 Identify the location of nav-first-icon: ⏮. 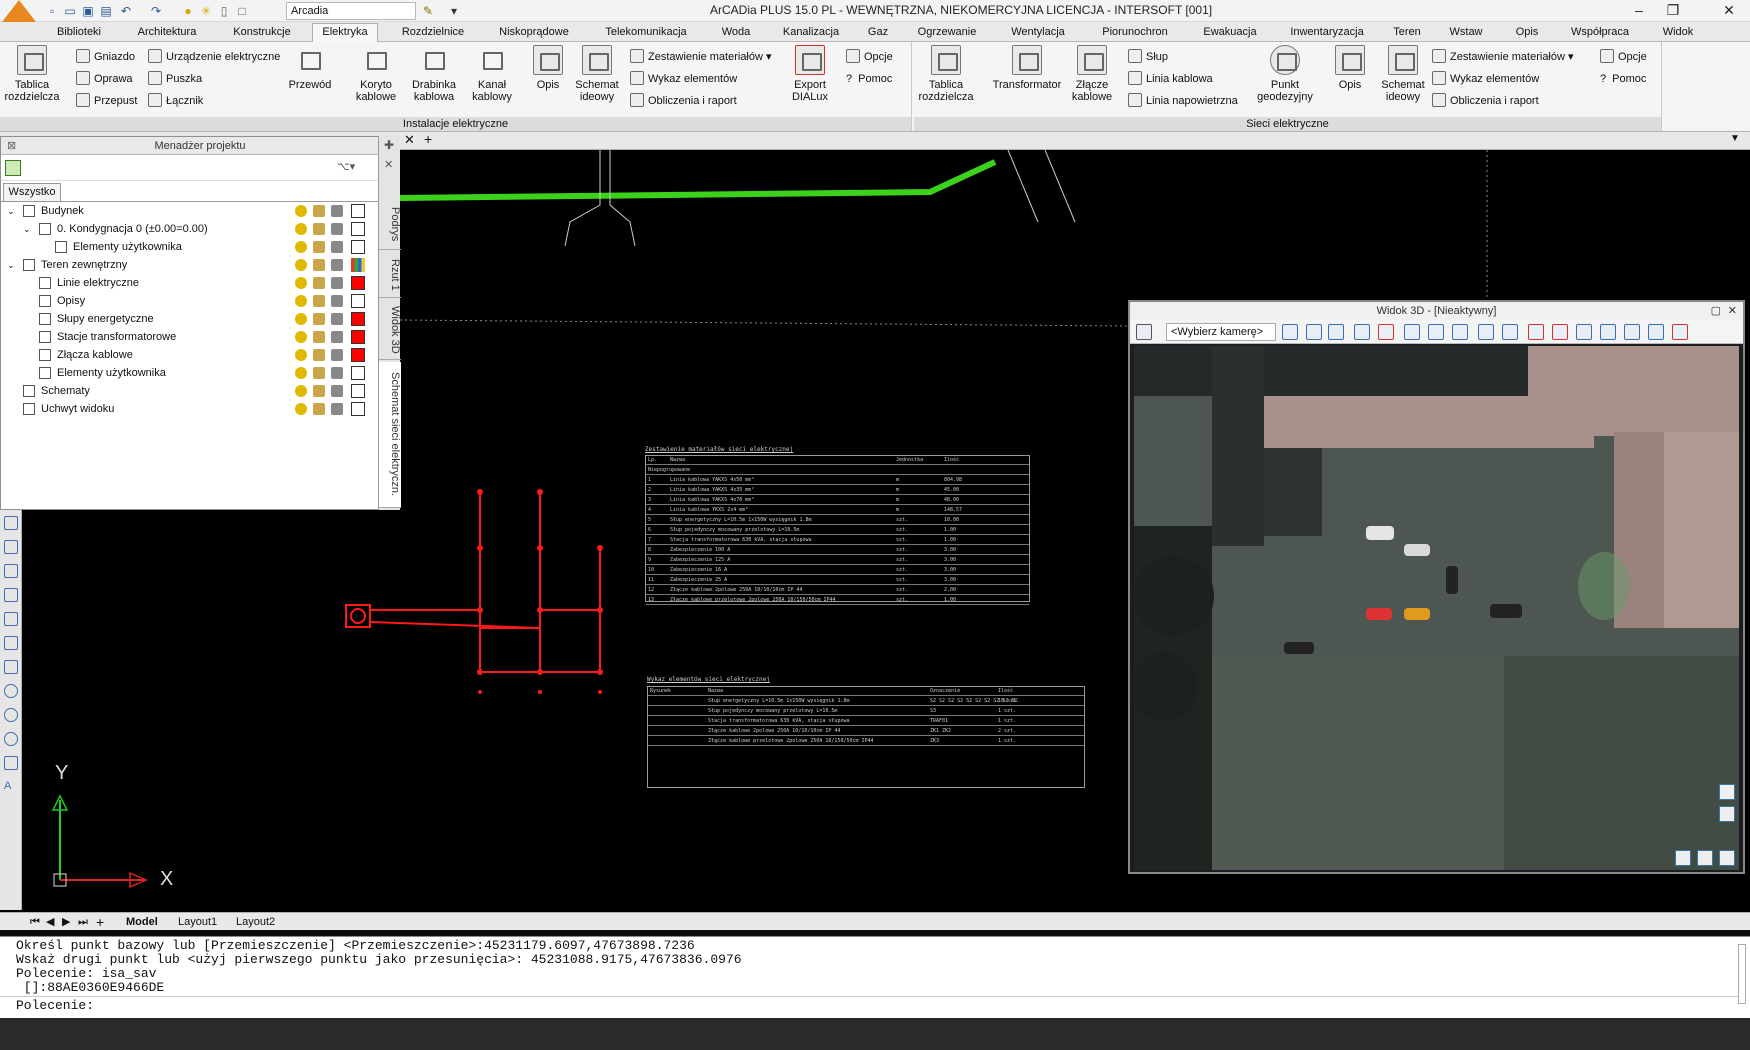
(35, 922).